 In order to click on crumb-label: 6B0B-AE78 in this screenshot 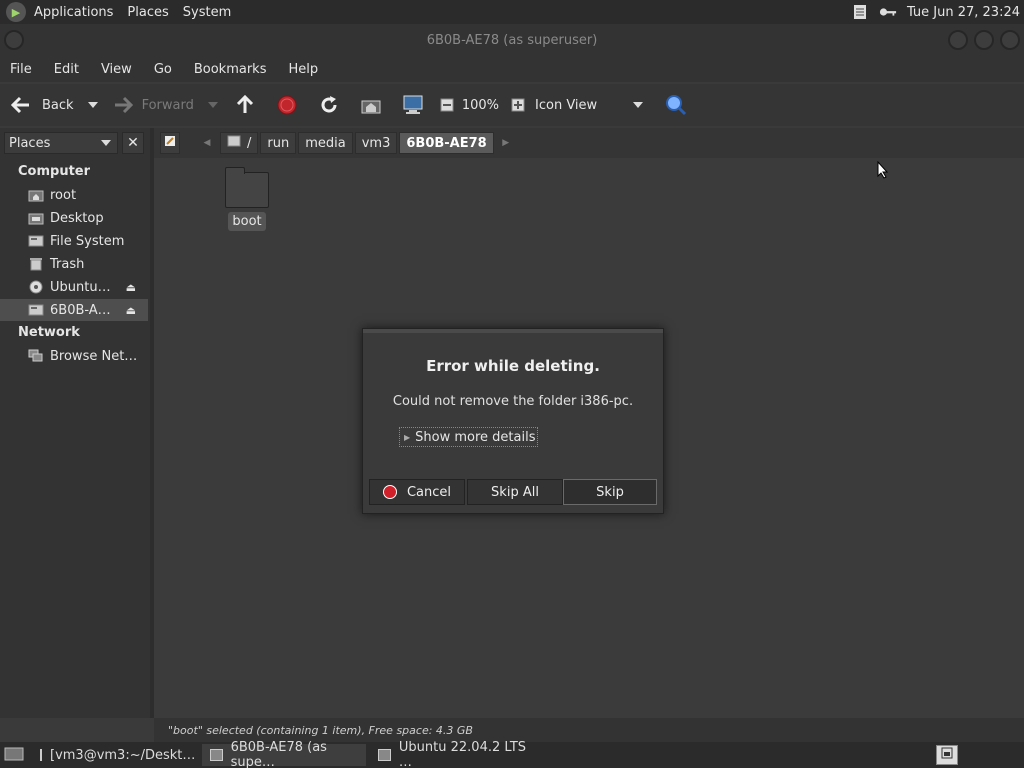, I will do `click(446, 143)`.